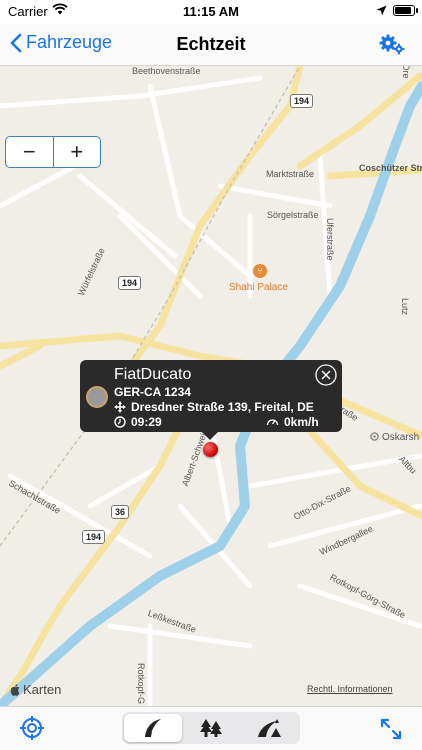 This screenshot has height=750, width=422. What do you see at coordinates (405, 10) in the screenshot?
I see `battery-icon` at bounding box center [405, 10].